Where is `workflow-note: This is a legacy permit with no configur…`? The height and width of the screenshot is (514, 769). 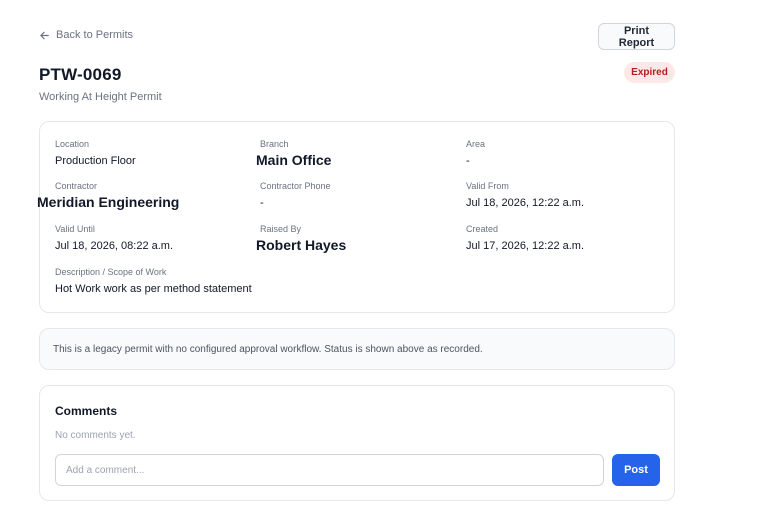 workflow-note: This is a legacy permit with no configur… is located at coordinates (357, 349).